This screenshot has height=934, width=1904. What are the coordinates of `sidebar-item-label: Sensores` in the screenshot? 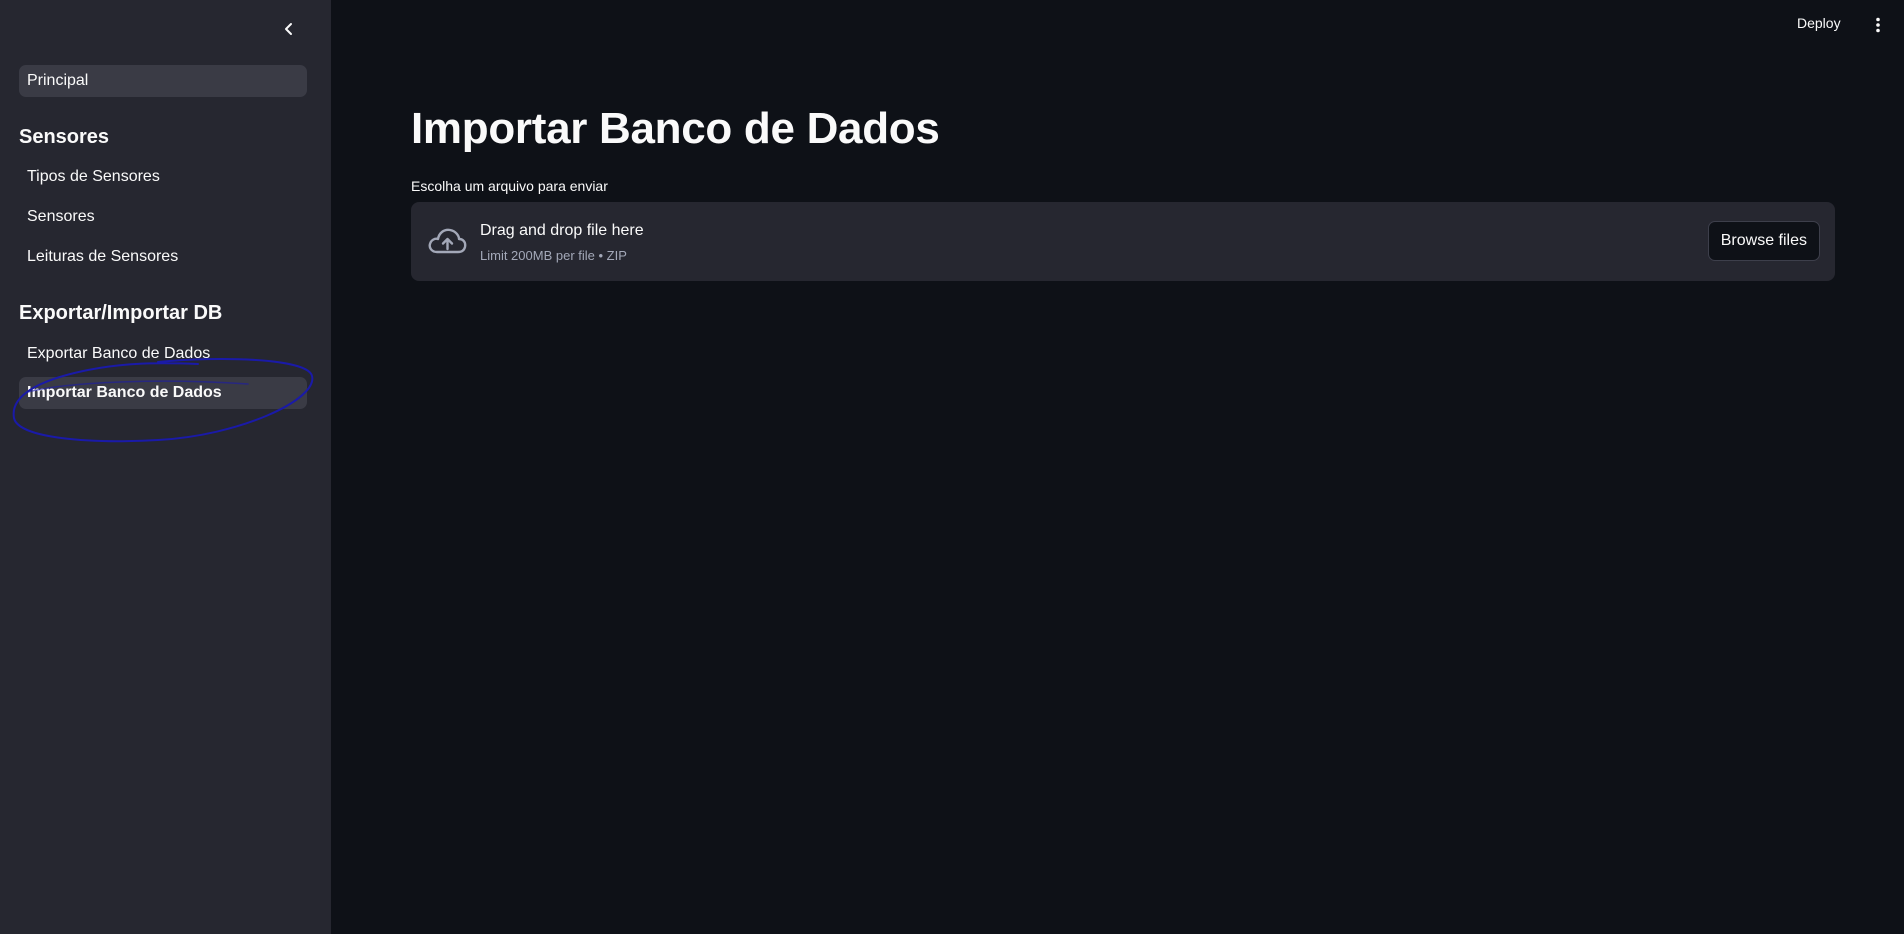 It's located at (61, 216).